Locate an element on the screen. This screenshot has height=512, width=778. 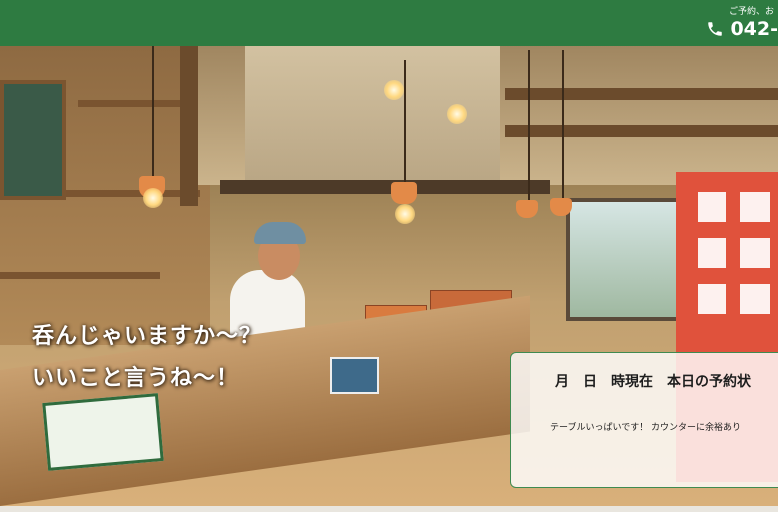
kitchen-shelf is located at coordinates (385, 187).